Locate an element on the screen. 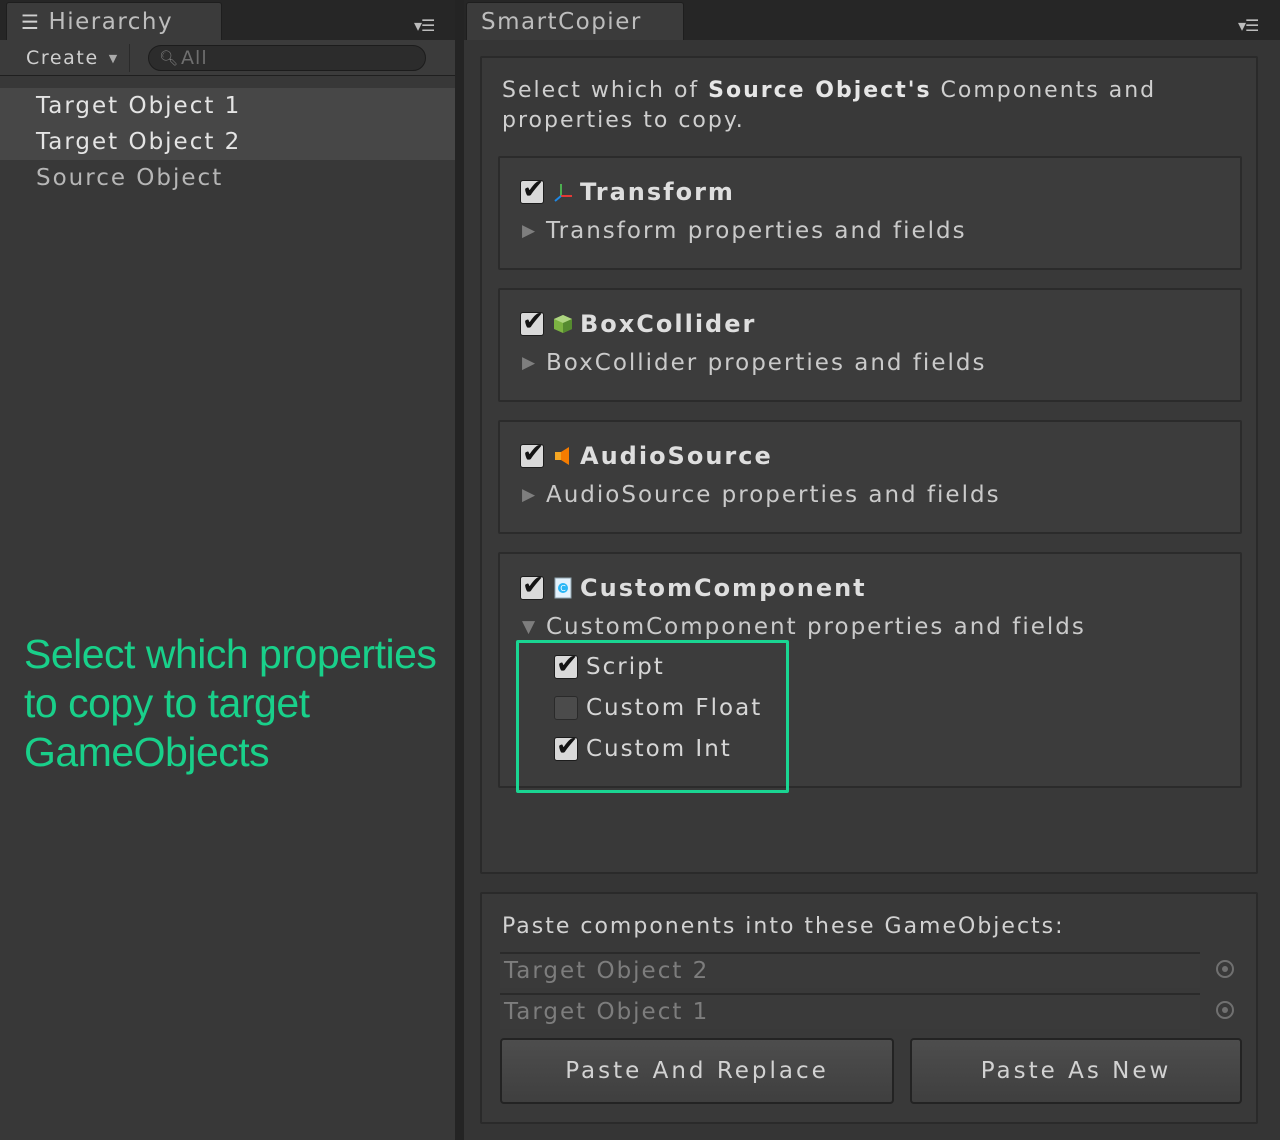 The image size is (1280, 1140). paste-and-replace-button: Paste And Replace is located at coordinates (697, 1071).